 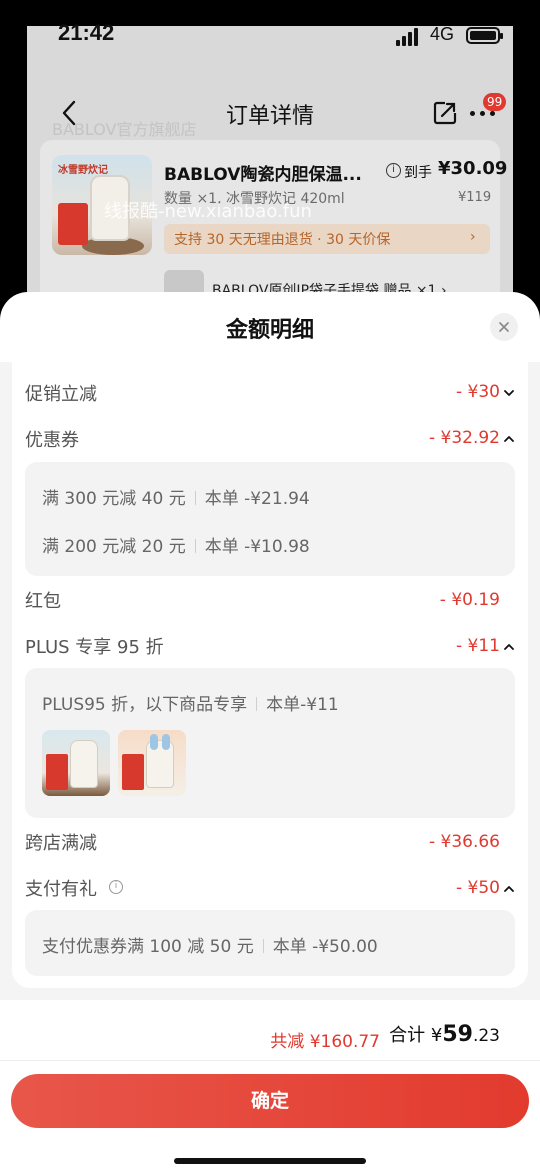 I want to click on product-price: ¥30.09, so click(x=473, y=168).